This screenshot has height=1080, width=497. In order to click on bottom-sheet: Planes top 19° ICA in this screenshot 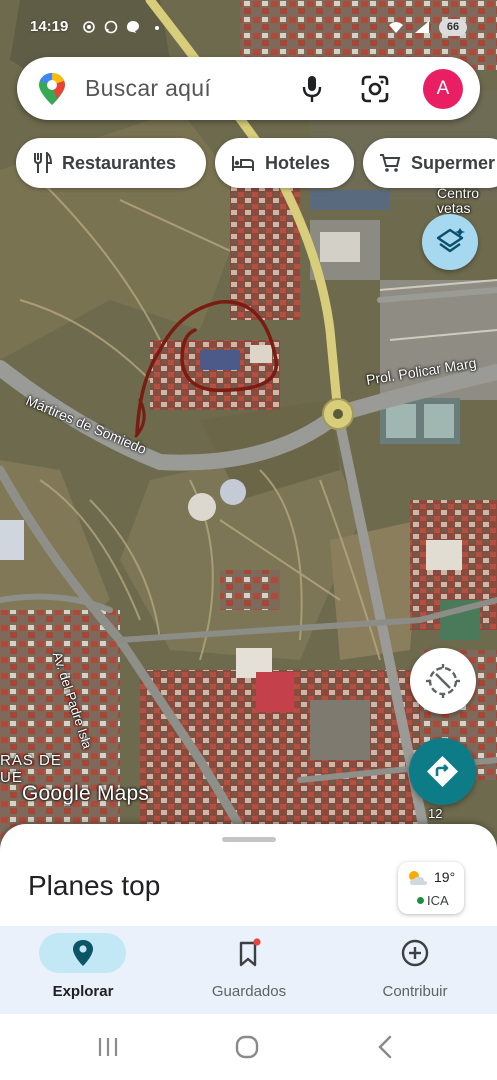, I will do `click(248, 879)`.